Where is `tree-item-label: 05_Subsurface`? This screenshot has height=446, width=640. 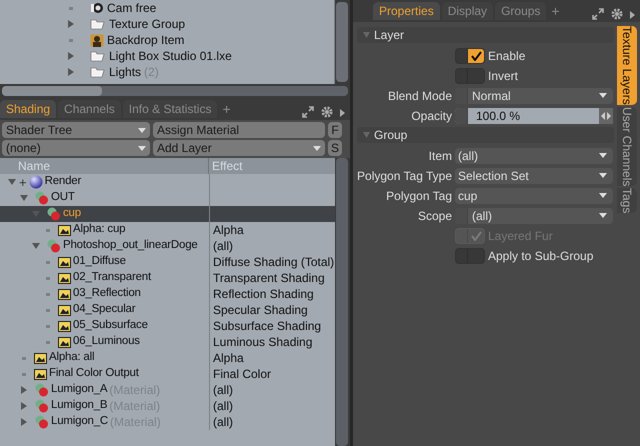
tree-item-label: 05_Subsurface is located at coordinates (110, 326).